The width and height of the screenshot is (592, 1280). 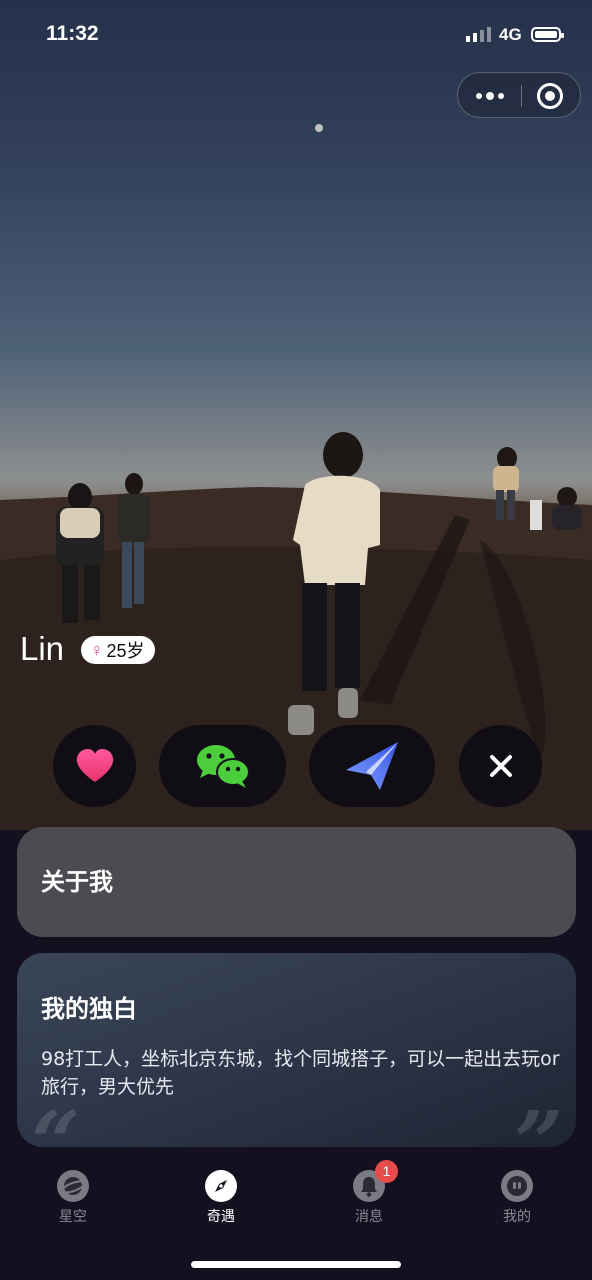 I want to click on wechat-button, so click(x=222, y=766).